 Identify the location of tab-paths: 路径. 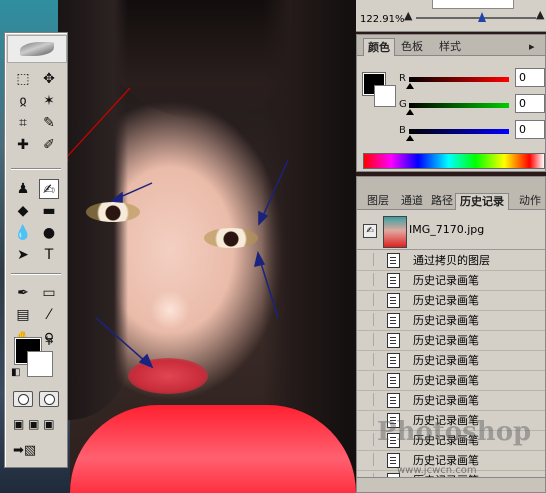
(442, 201).